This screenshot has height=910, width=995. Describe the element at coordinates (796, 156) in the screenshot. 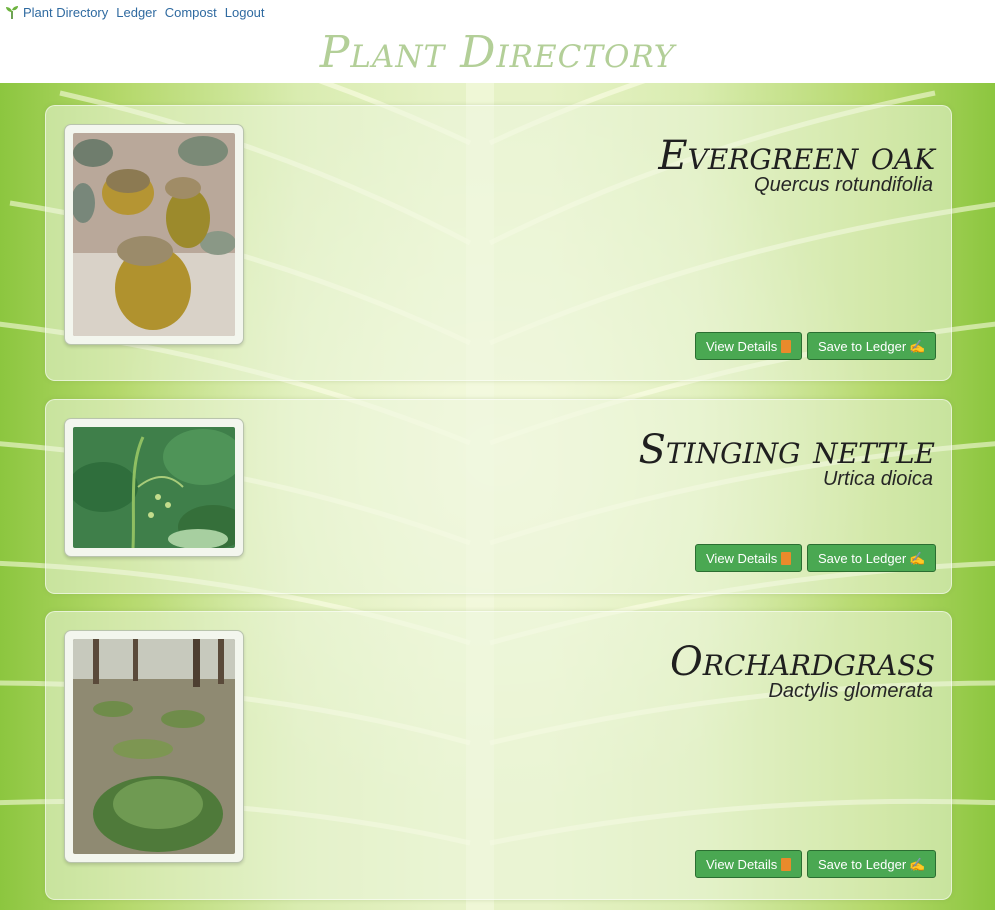

I see `common-name: Evergreen oak` at that location.